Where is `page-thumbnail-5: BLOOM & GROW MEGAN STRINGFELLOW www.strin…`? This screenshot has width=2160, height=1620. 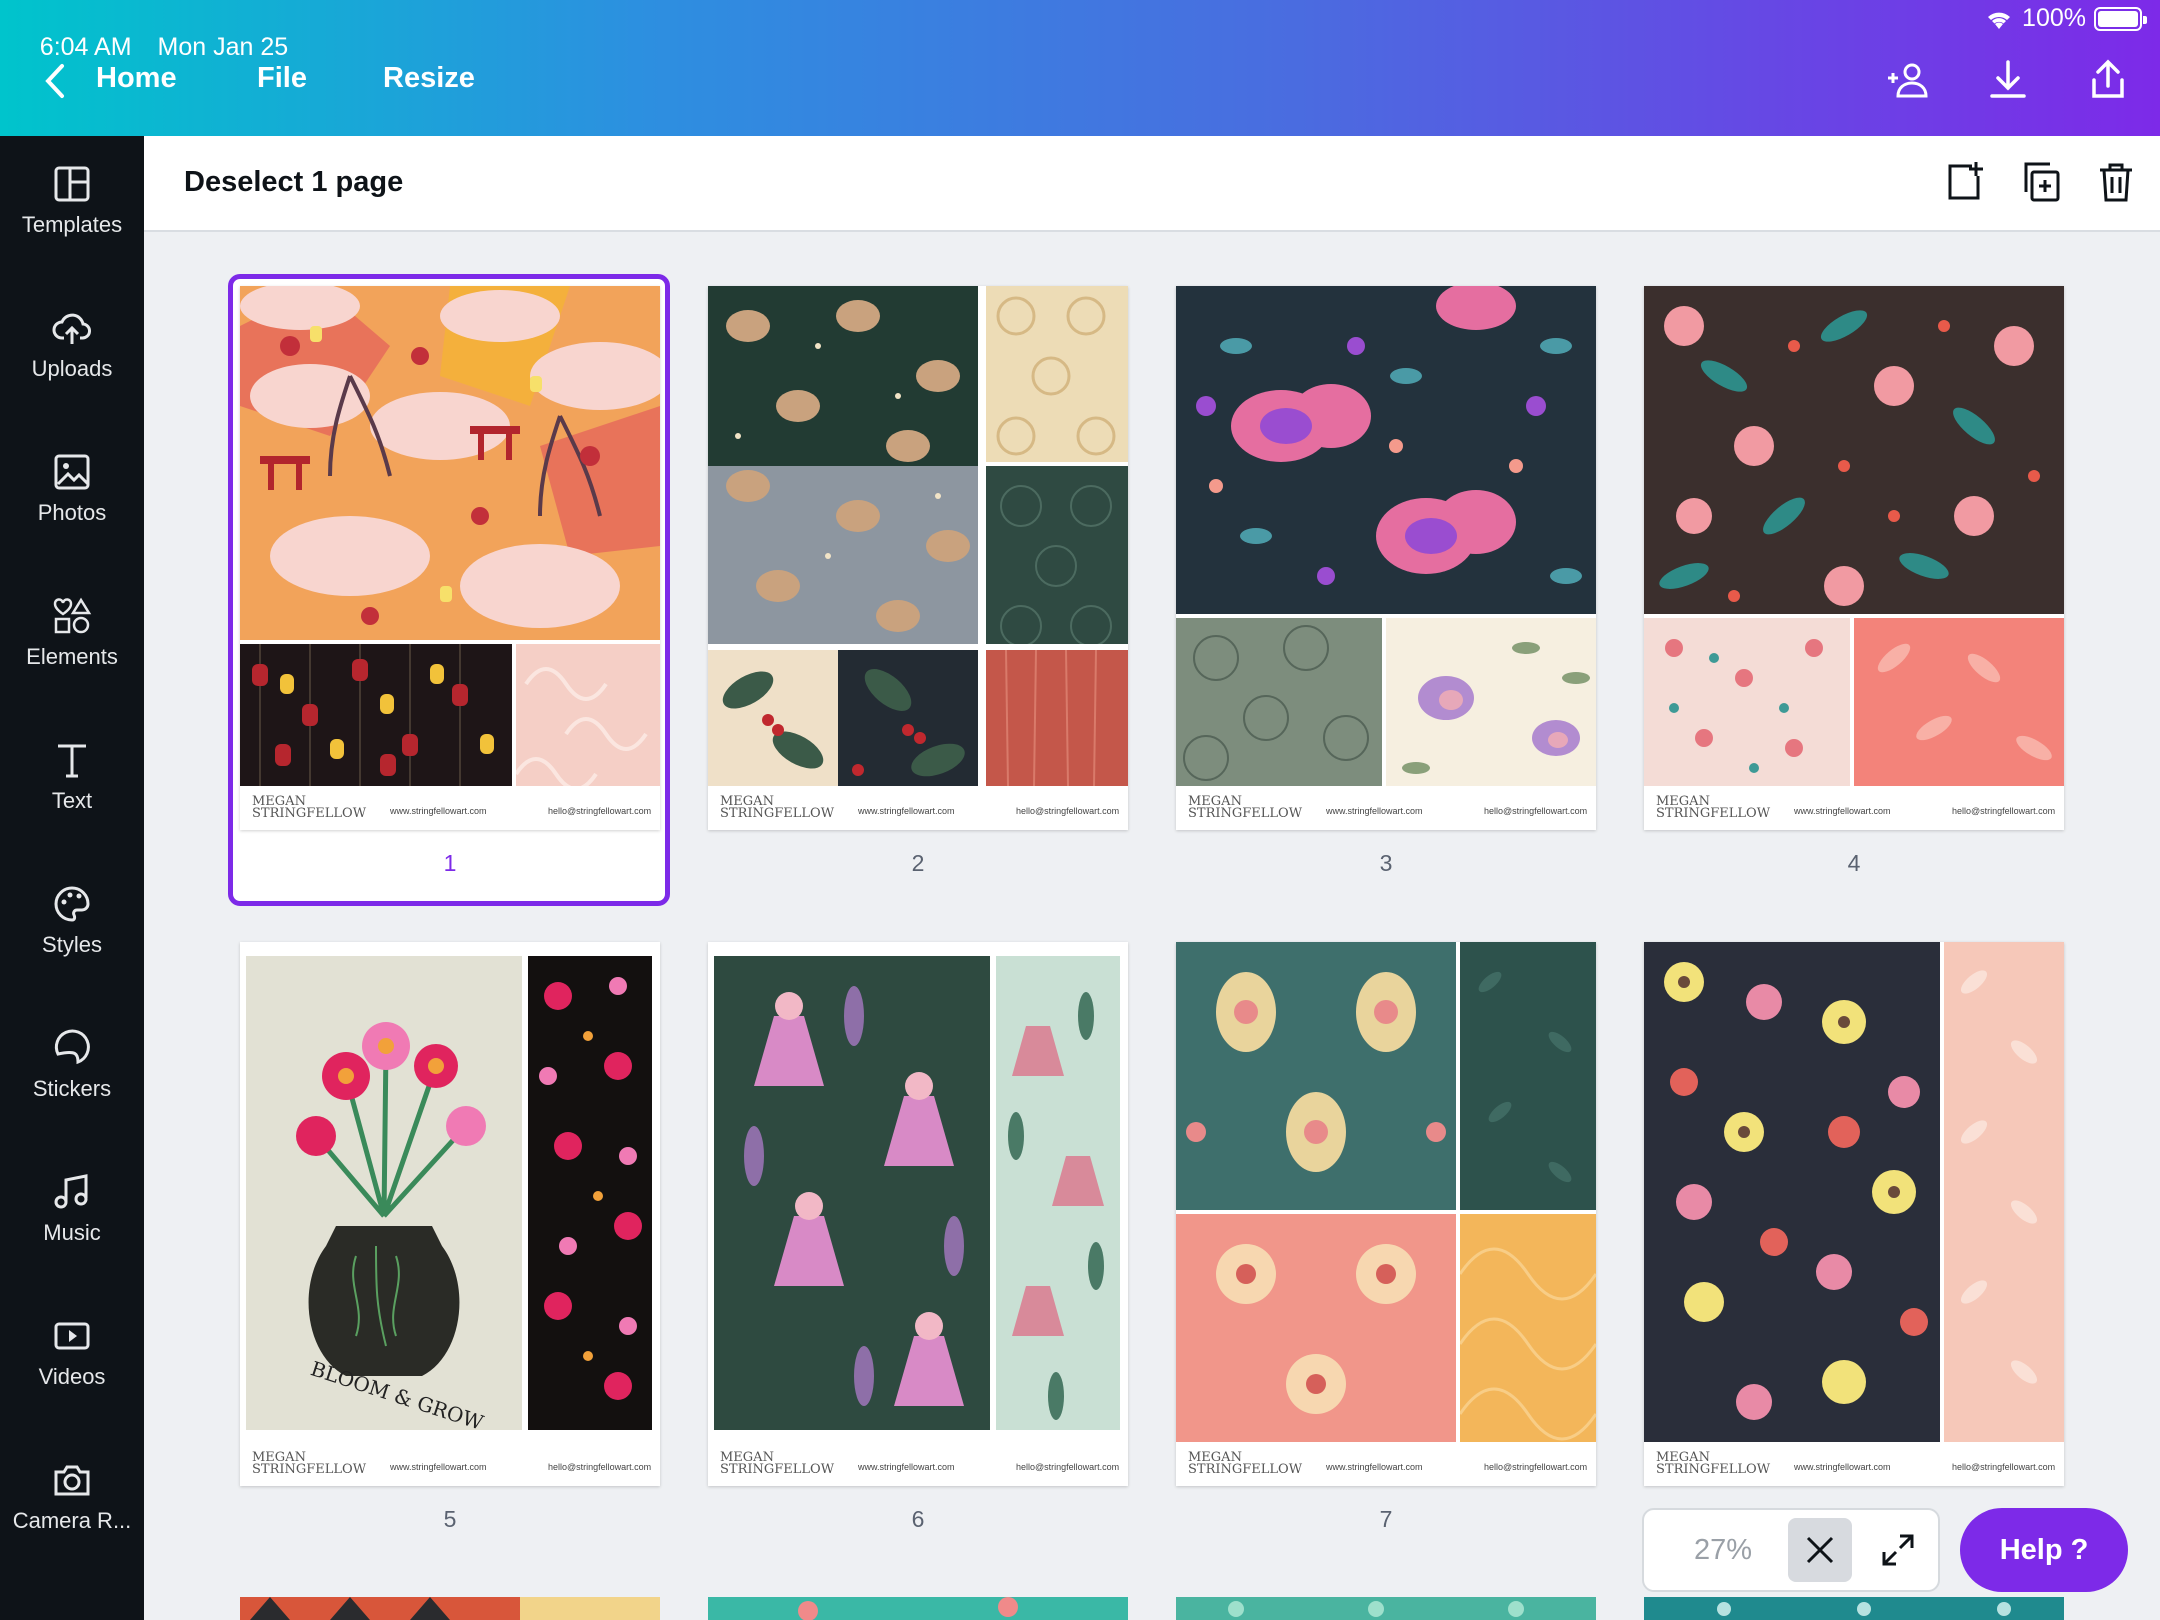 page-thumbnail-5: BLOOM & GROW MEGAN STRINGFELLOW www.strin… is located at coordinates (450, 1214).